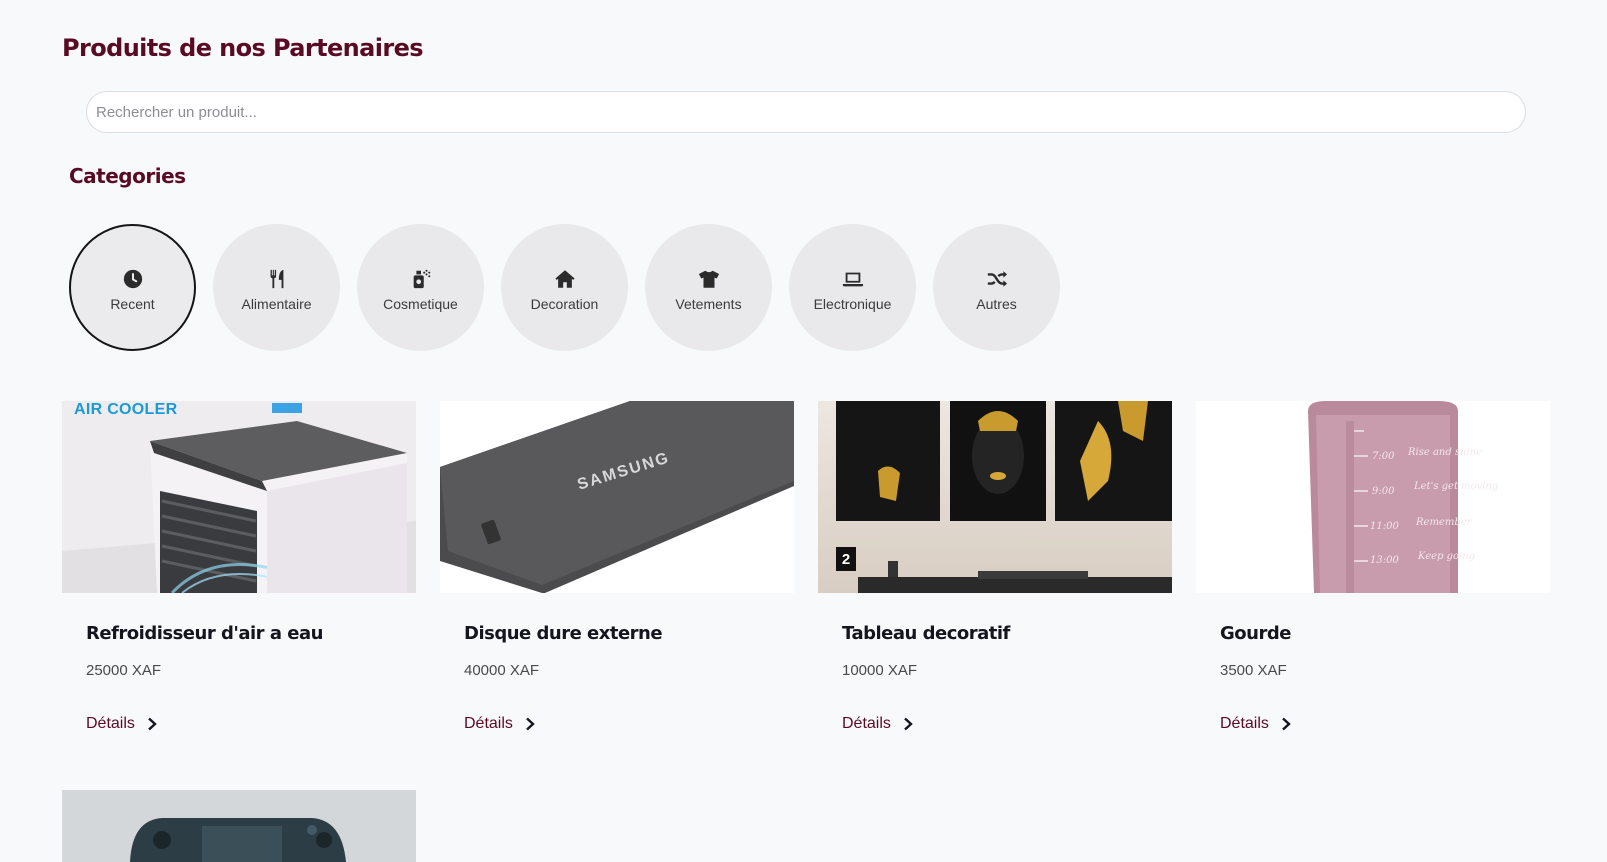  I want to click on category-alimentaire: Alimentaire, so click(276, 287).